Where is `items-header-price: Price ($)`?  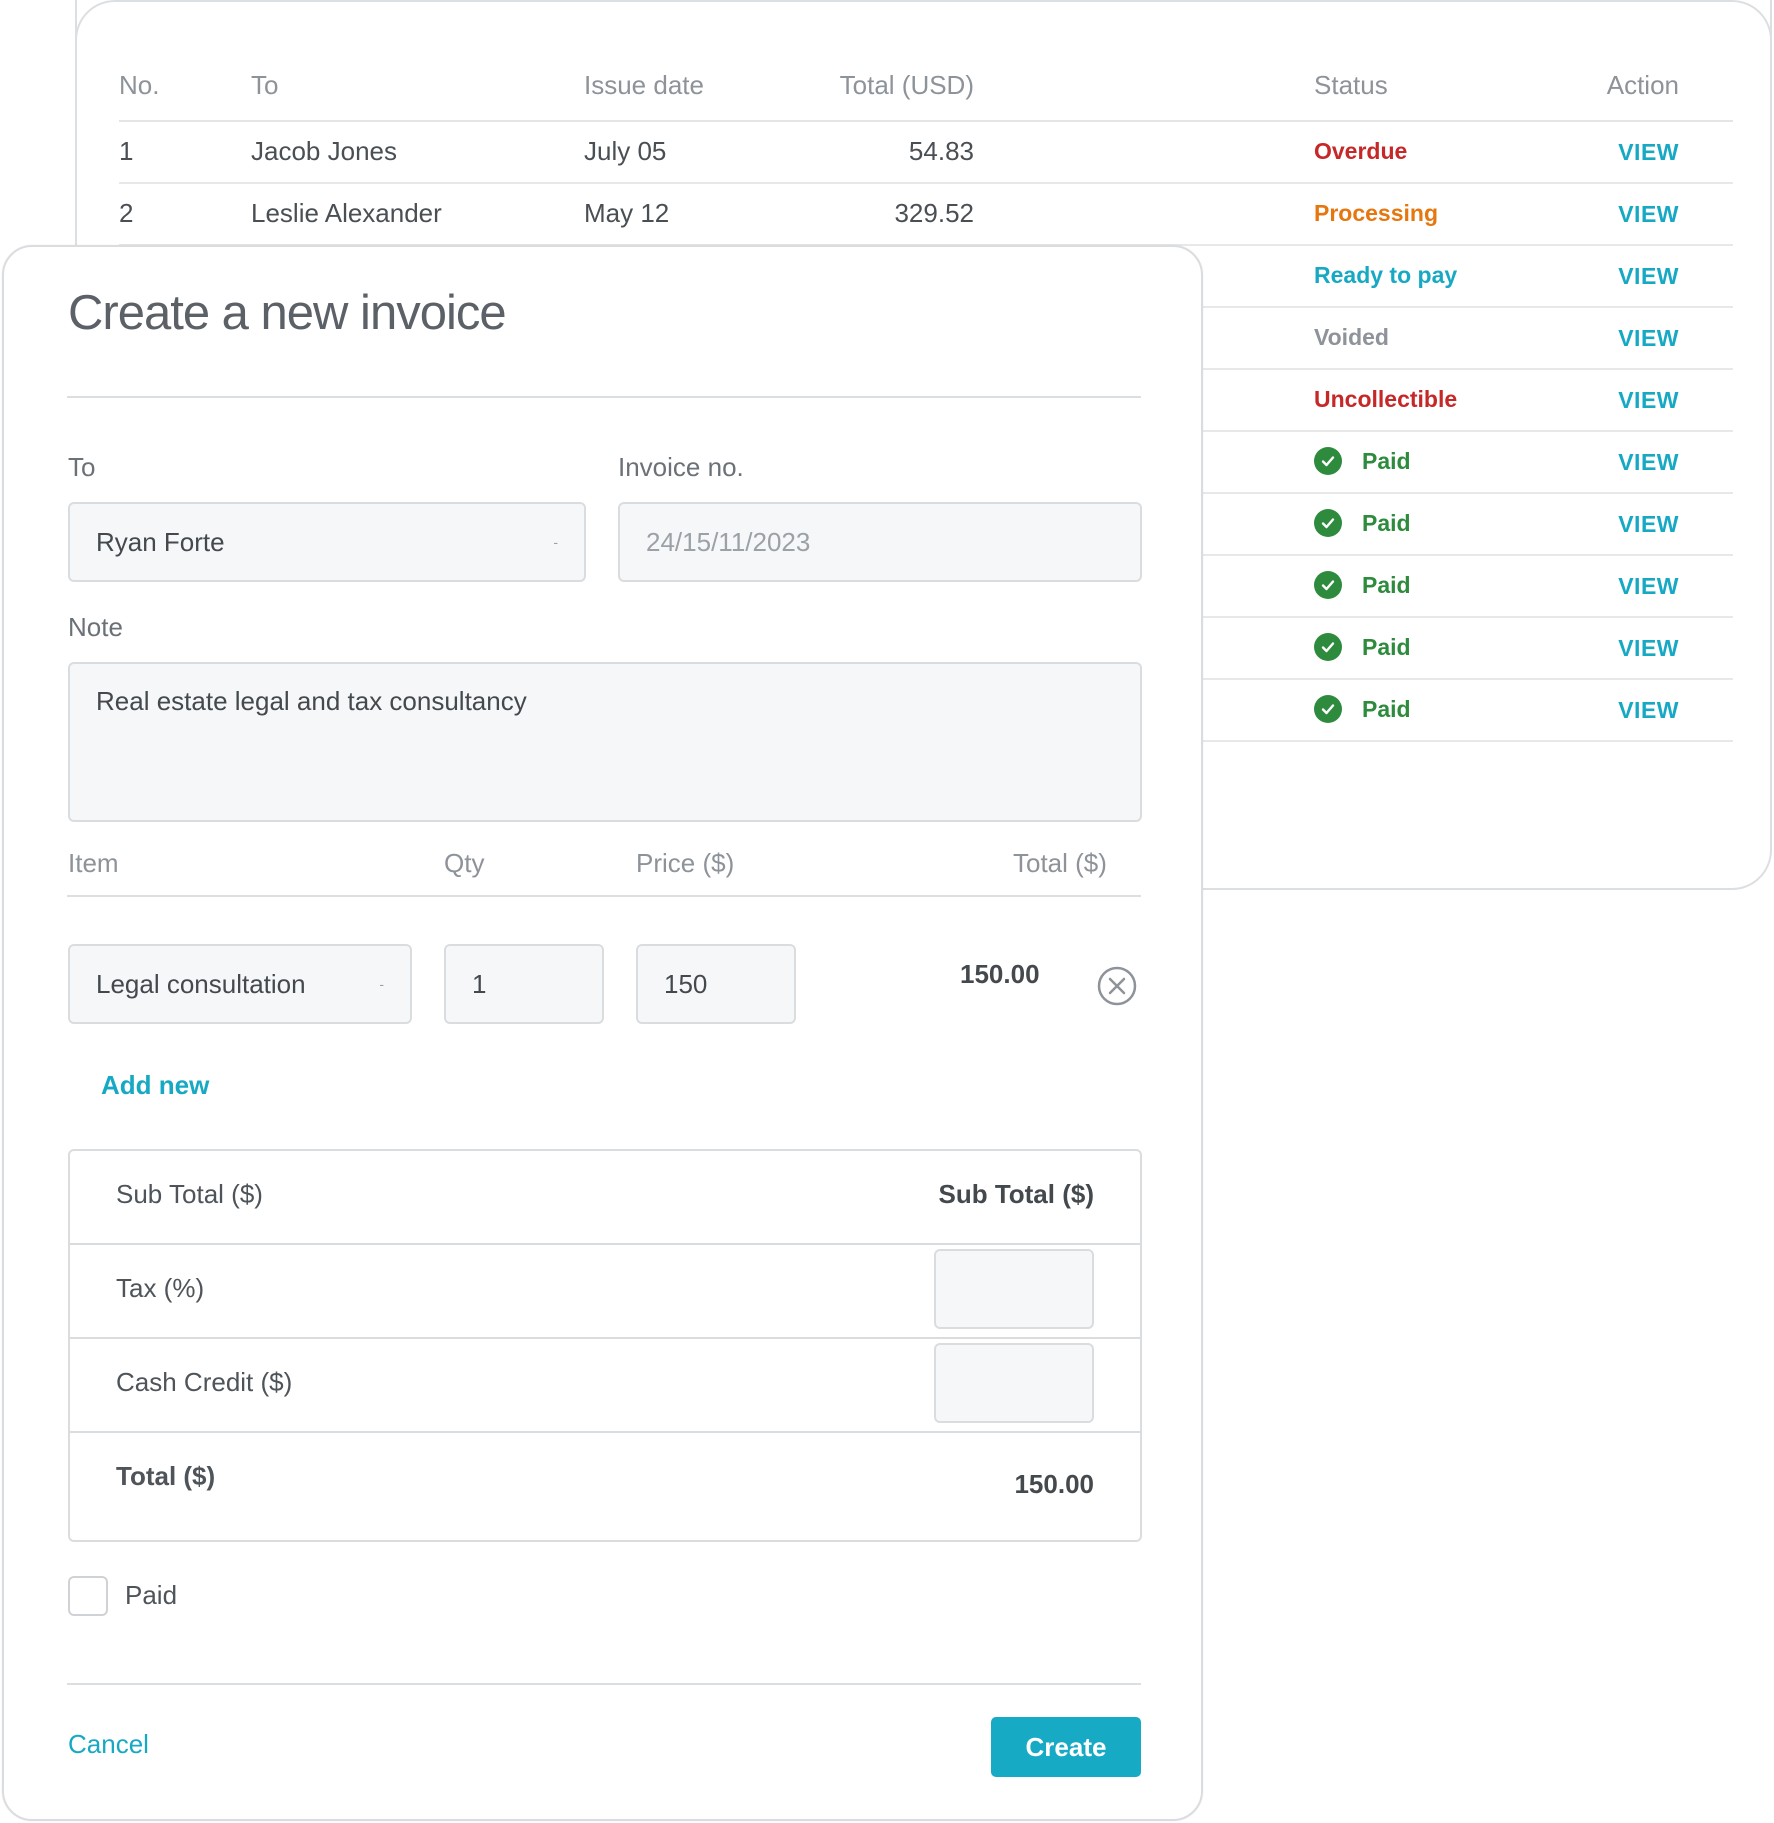
items-header-price: Price ($) is located at coordinates (685, 863).